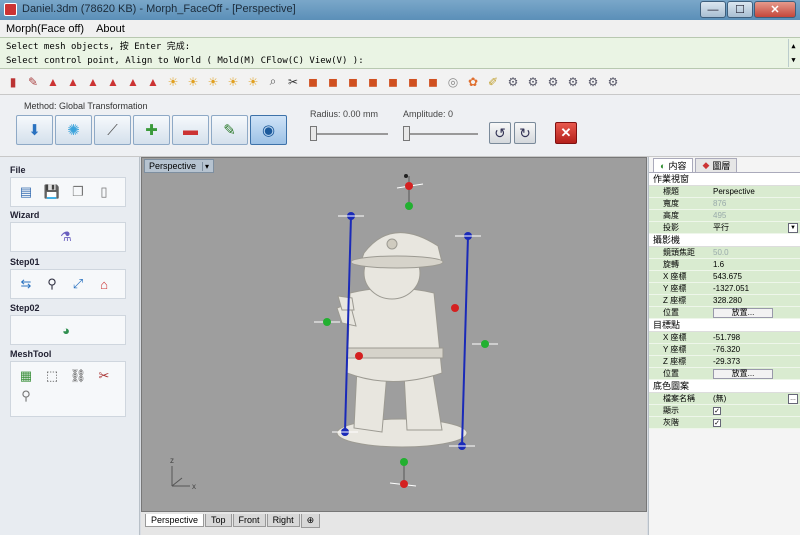  What do you see at coordinates (724, 179) in the screenshot?
I see `property-section-header: 作業視窗` at bounding box center [724, 179].